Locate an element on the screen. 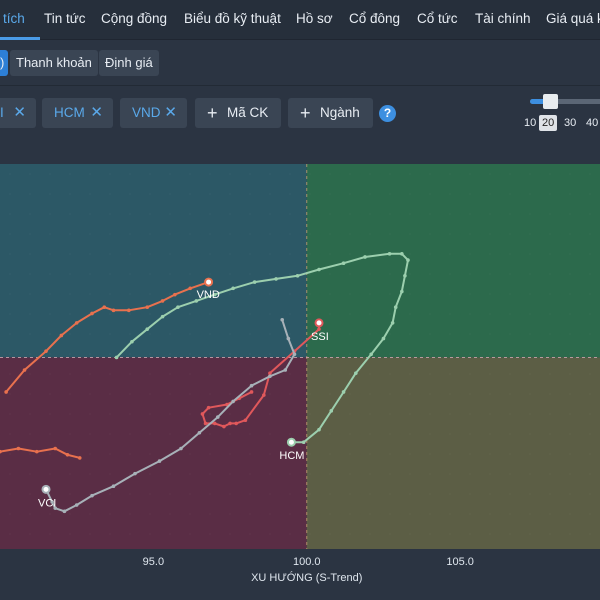  subtab-valuation: Định giá is located at coordinates (129, 63).